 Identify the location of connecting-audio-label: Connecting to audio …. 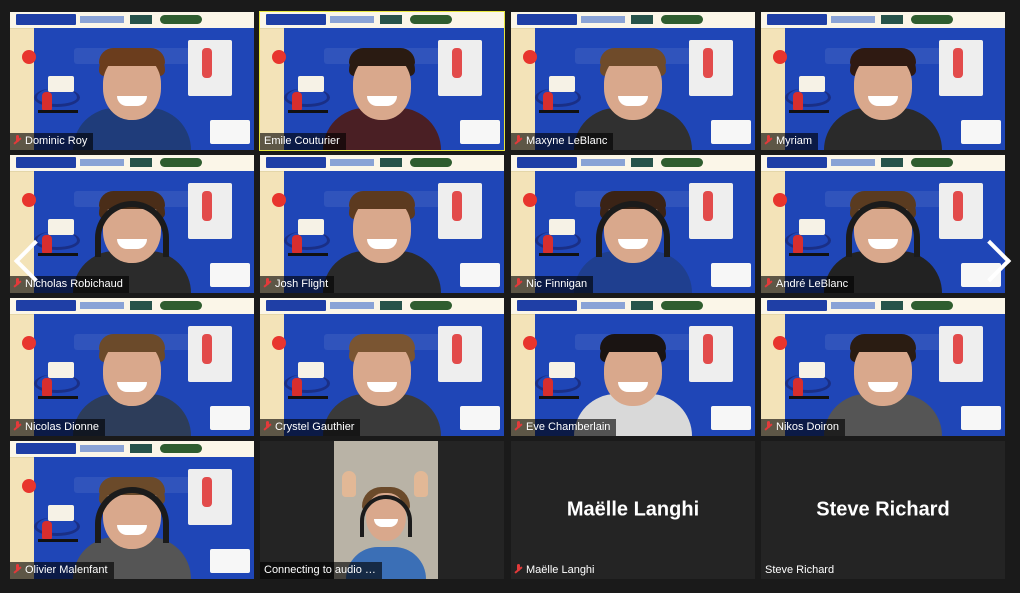
(321, 570).